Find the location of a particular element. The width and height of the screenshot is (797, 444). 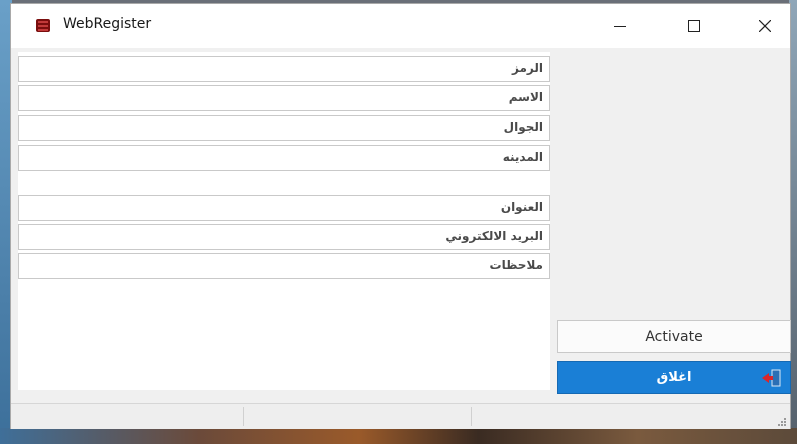

address-label: العنوان is located at coordinates (521, 207).